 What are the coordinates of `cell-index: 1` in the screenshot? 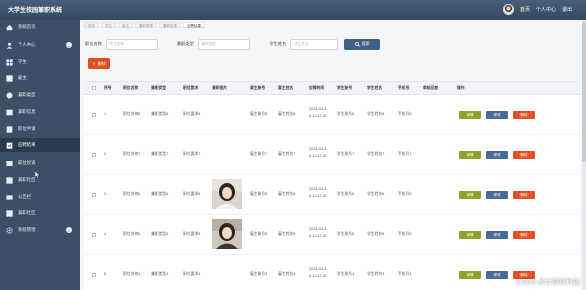 It's located at (105, 114).